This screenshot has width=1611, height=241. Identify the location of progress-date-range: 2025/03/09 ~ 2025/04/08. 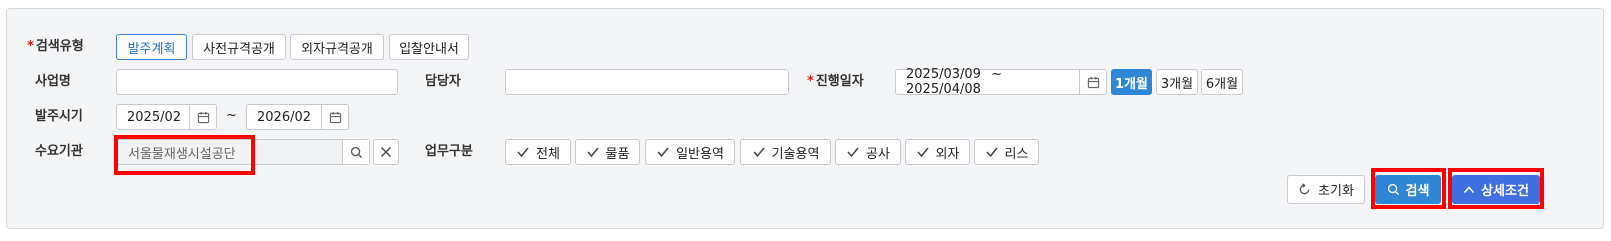
(1001, 82).